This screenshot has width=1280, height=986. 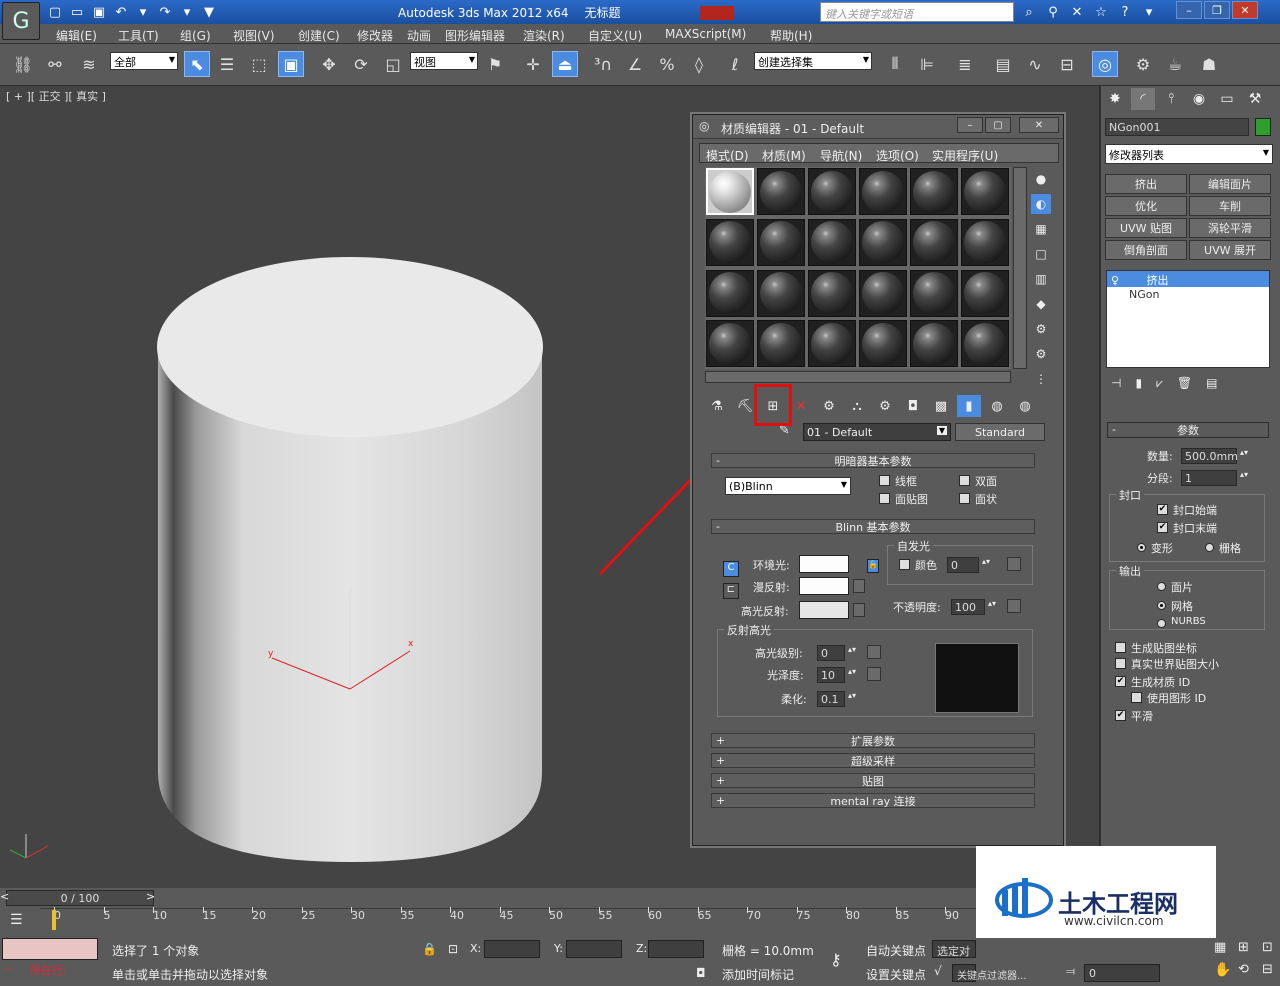 I want to click on menu-group: 组(G), so click(x=195, y=35).